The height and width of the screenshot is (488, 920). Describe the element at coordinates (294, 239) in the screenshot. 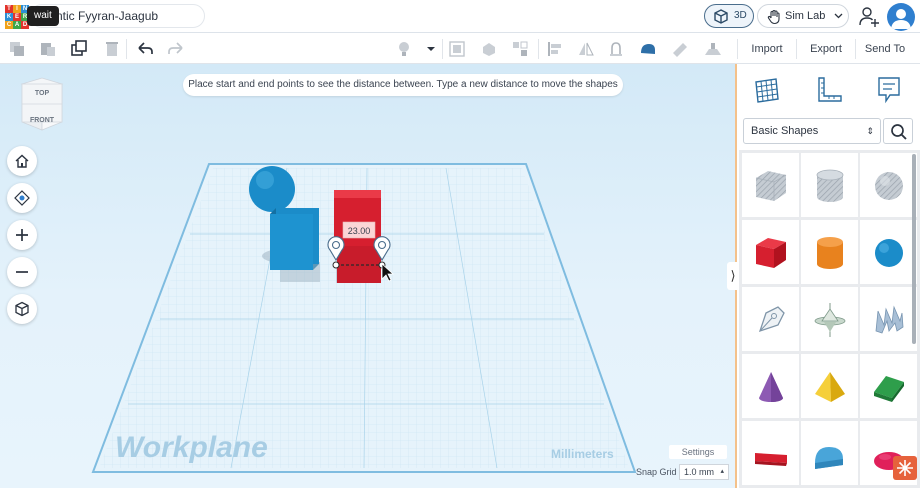

I see `blue-box-shape` at that location.